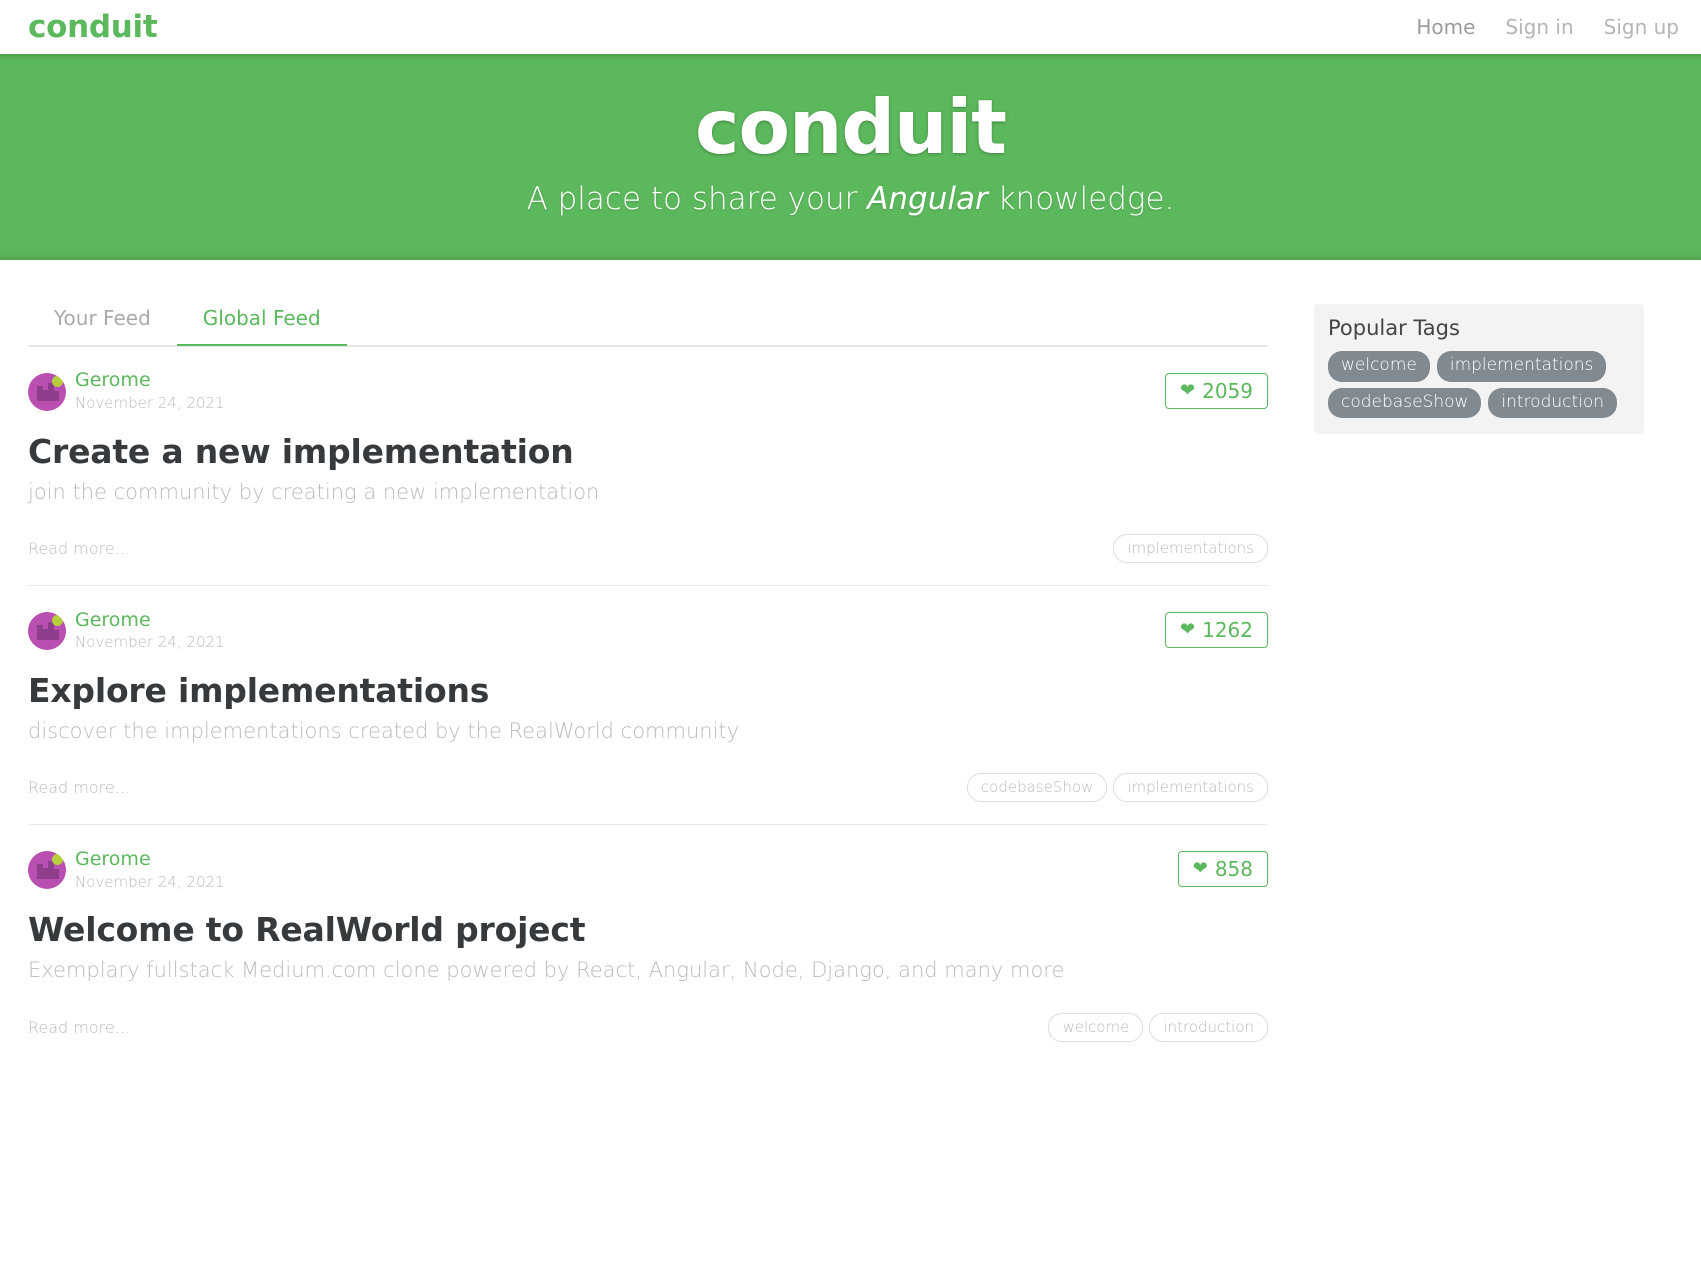 This screenshot has width=1701, height=1268. Describe the element at coordinates (1445, 27) in the screenshot. I see `nav-link-home: Home` at that location.